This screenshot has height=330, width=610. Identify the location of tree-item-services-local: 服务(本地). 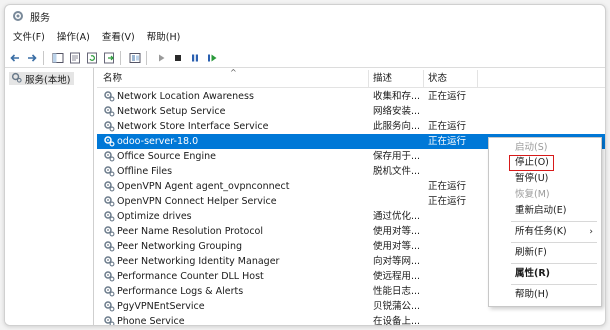
(42, 79).